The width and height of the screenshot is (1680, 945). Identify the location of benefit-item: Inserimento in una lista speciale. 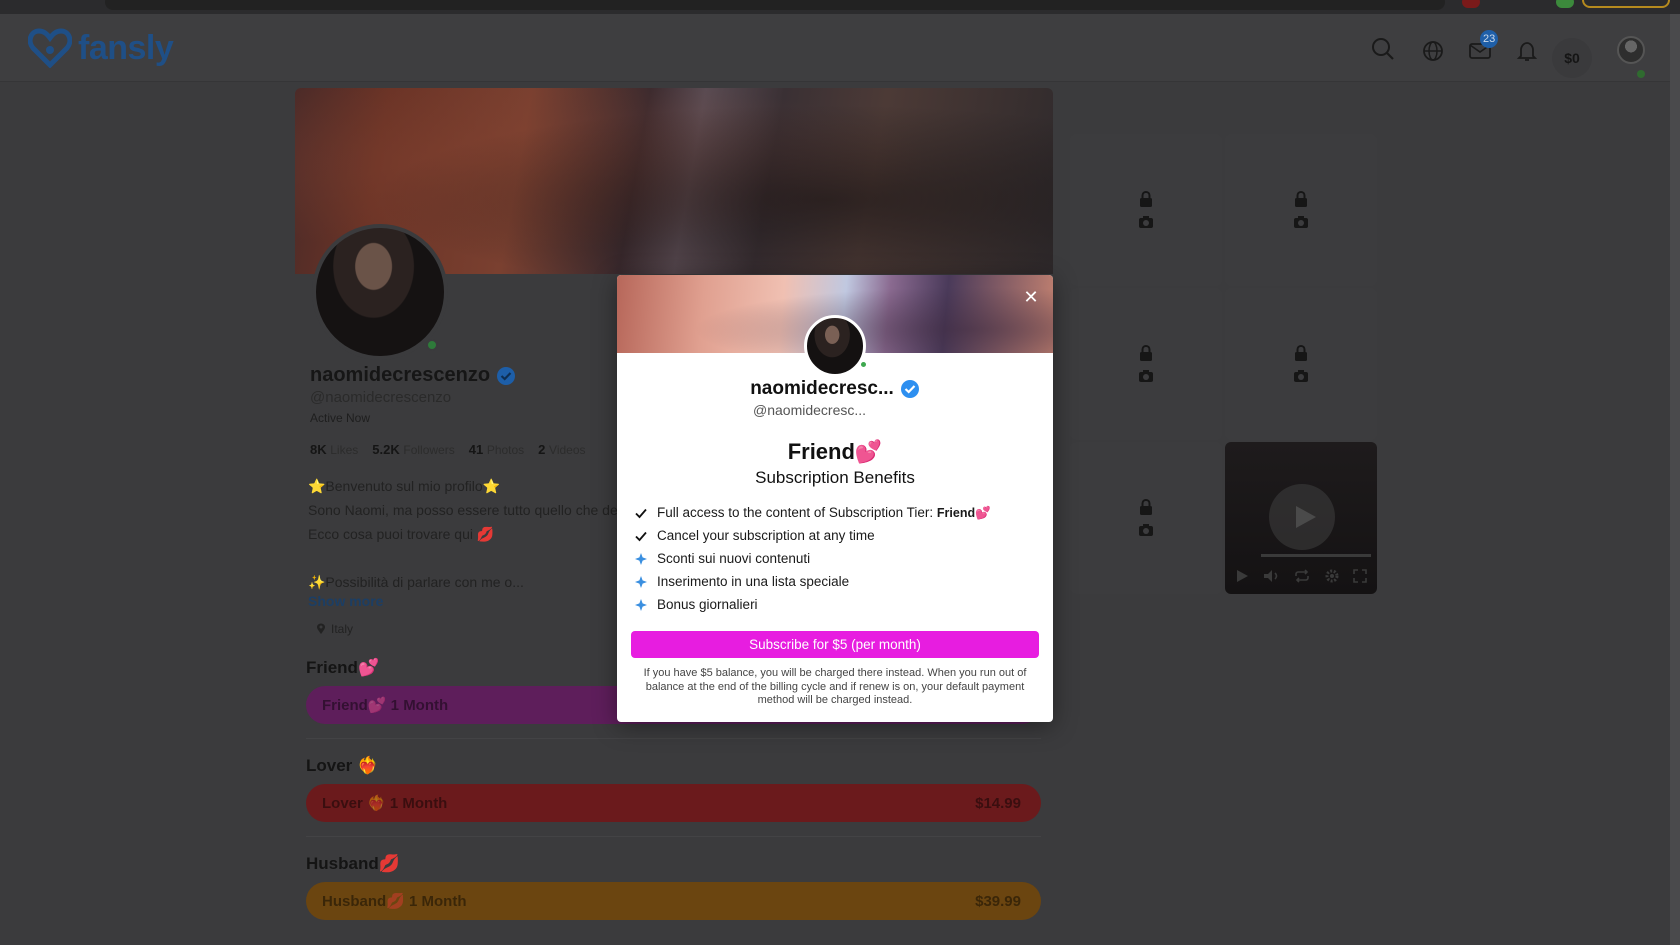
(812, 581).